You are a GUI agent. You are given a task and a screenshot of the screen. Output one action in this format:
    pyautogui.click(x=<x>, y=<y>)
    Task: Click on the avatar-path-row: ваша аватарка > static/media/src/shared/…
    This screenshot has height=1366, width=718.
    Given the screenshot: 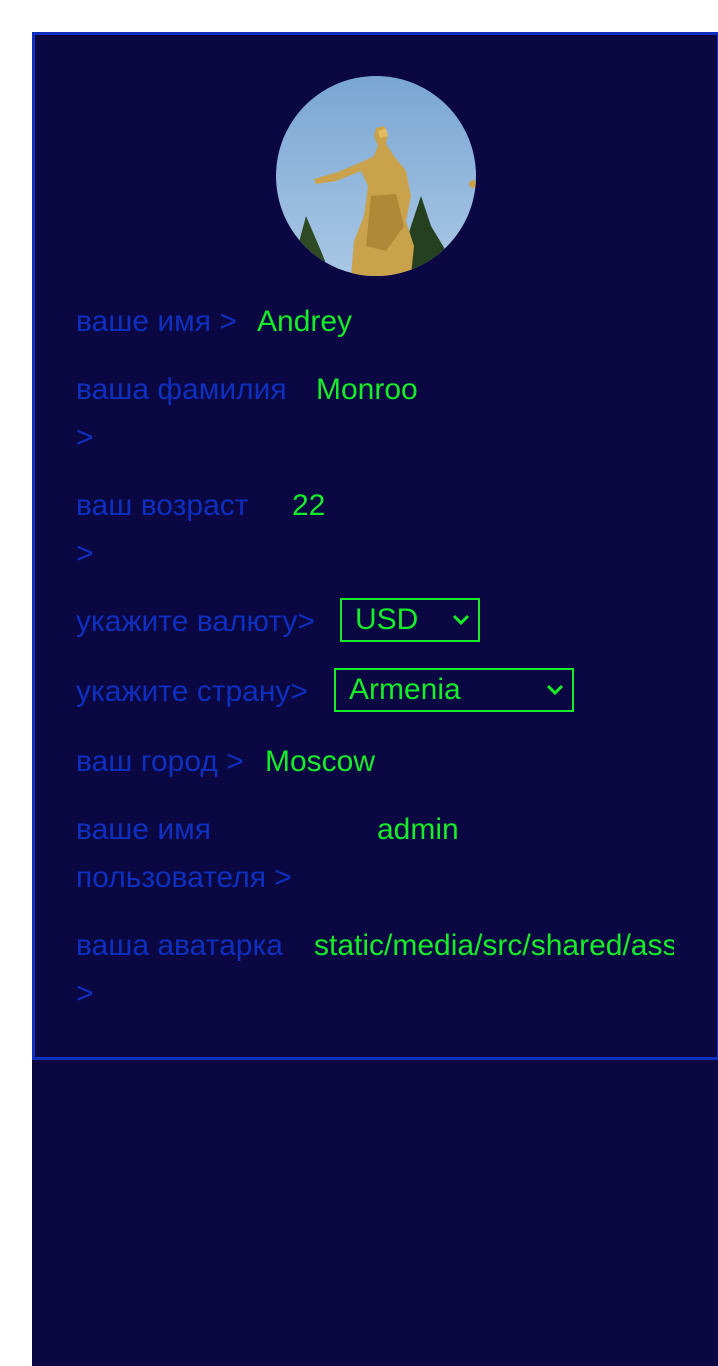 What is the action you would take?
    pyautogui.click(x=376, y=970)
    